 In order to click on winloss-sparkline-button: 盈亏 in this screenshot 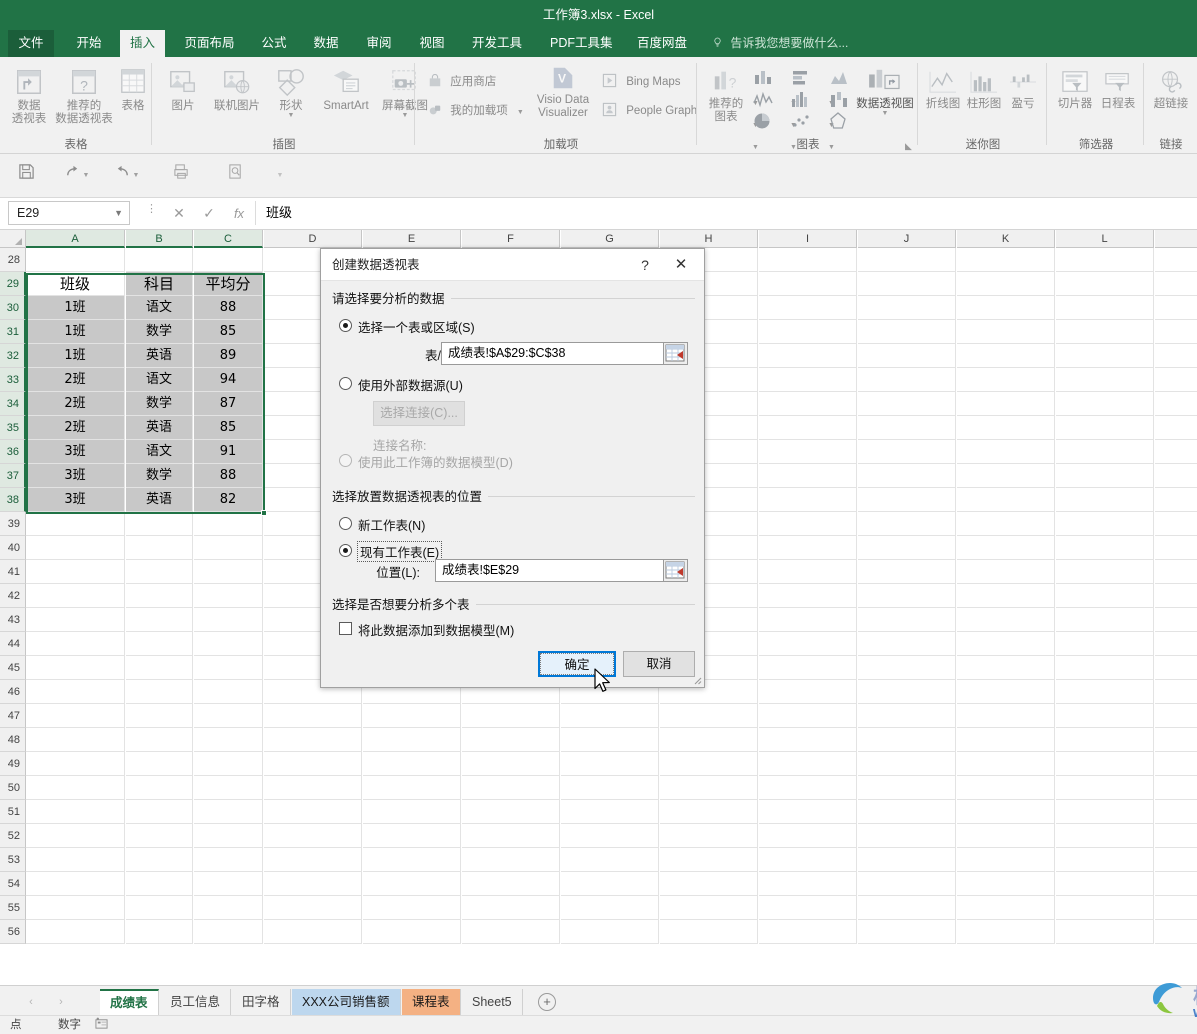, I will do `click(1023, 90)`.